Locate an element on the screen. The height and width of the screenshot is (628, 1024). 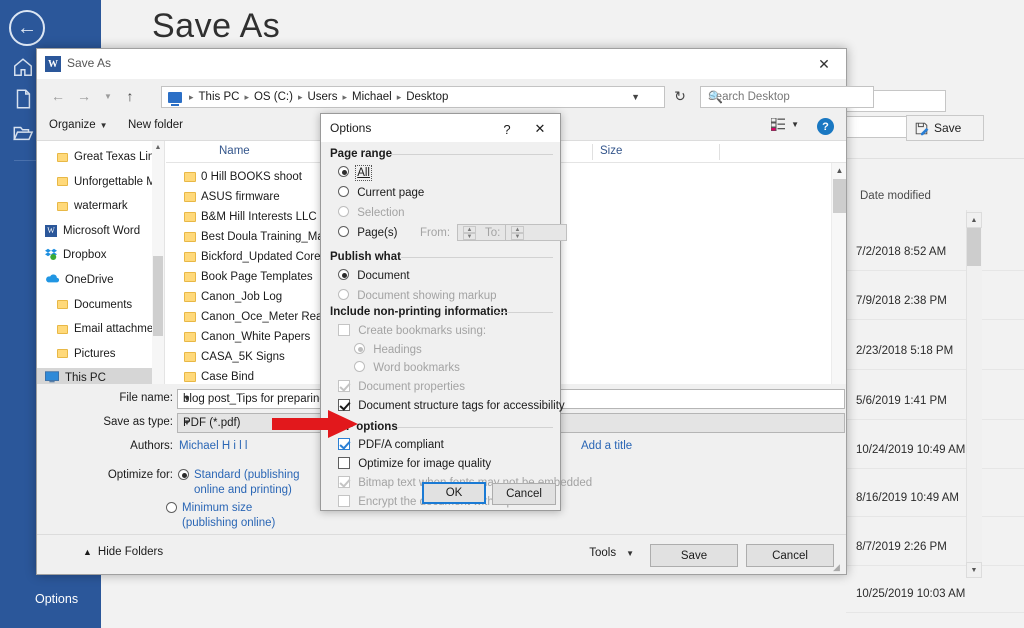
radio-headings-label: Headings is located at coordinates (397, 350).